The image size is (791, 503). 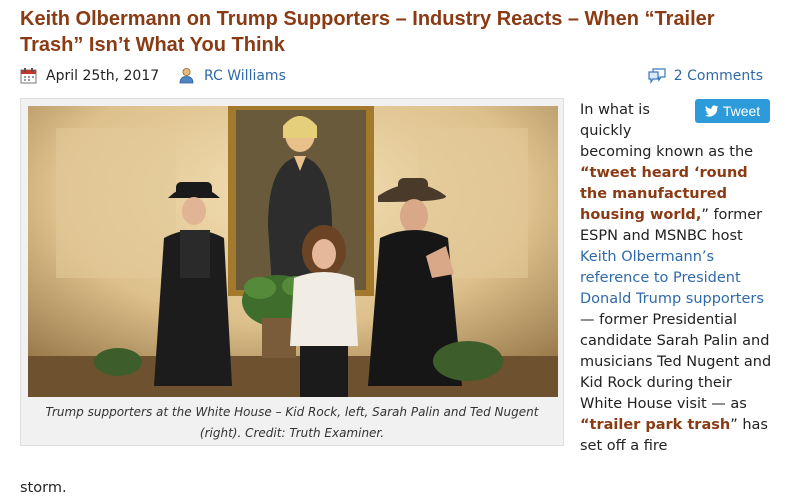 I want to click on body-strong-2: “trailer park trash, so click(x=655, y=425).